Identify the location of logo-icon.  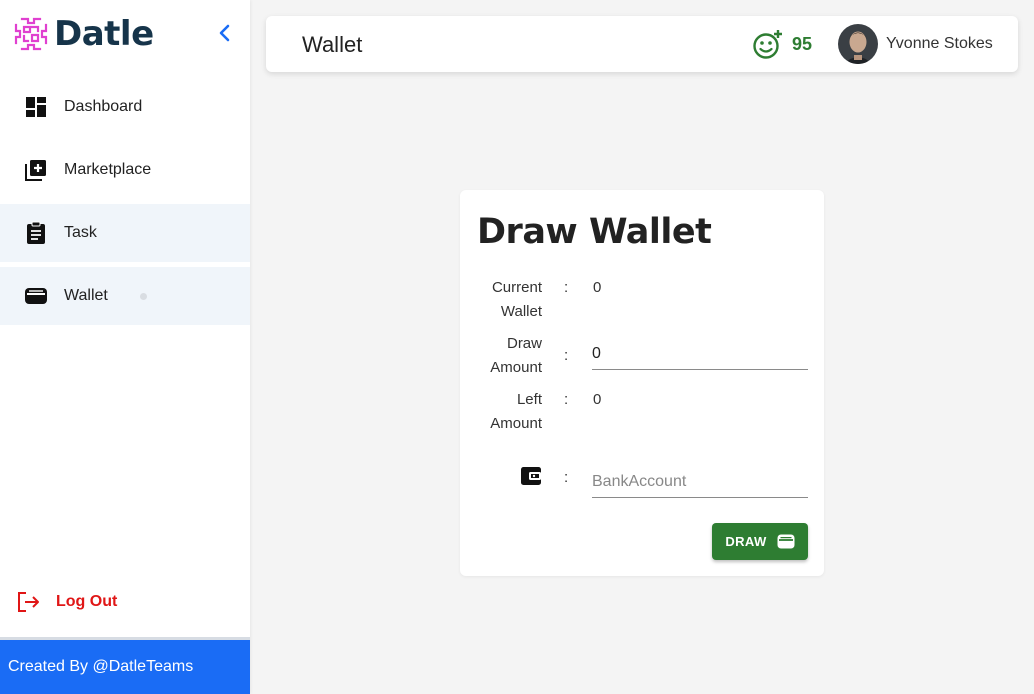
(31, 34).